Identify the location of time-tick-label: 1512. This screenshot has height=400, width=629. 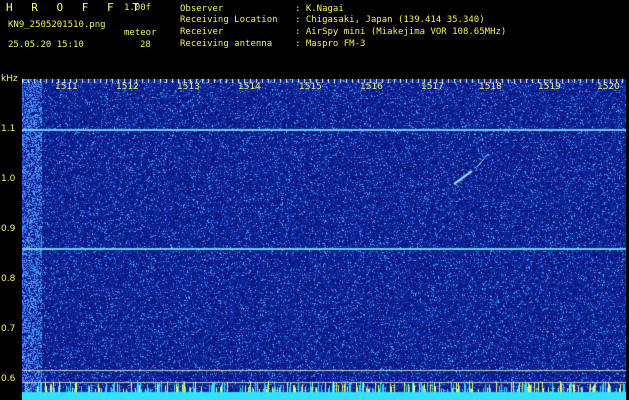
(127, 87).